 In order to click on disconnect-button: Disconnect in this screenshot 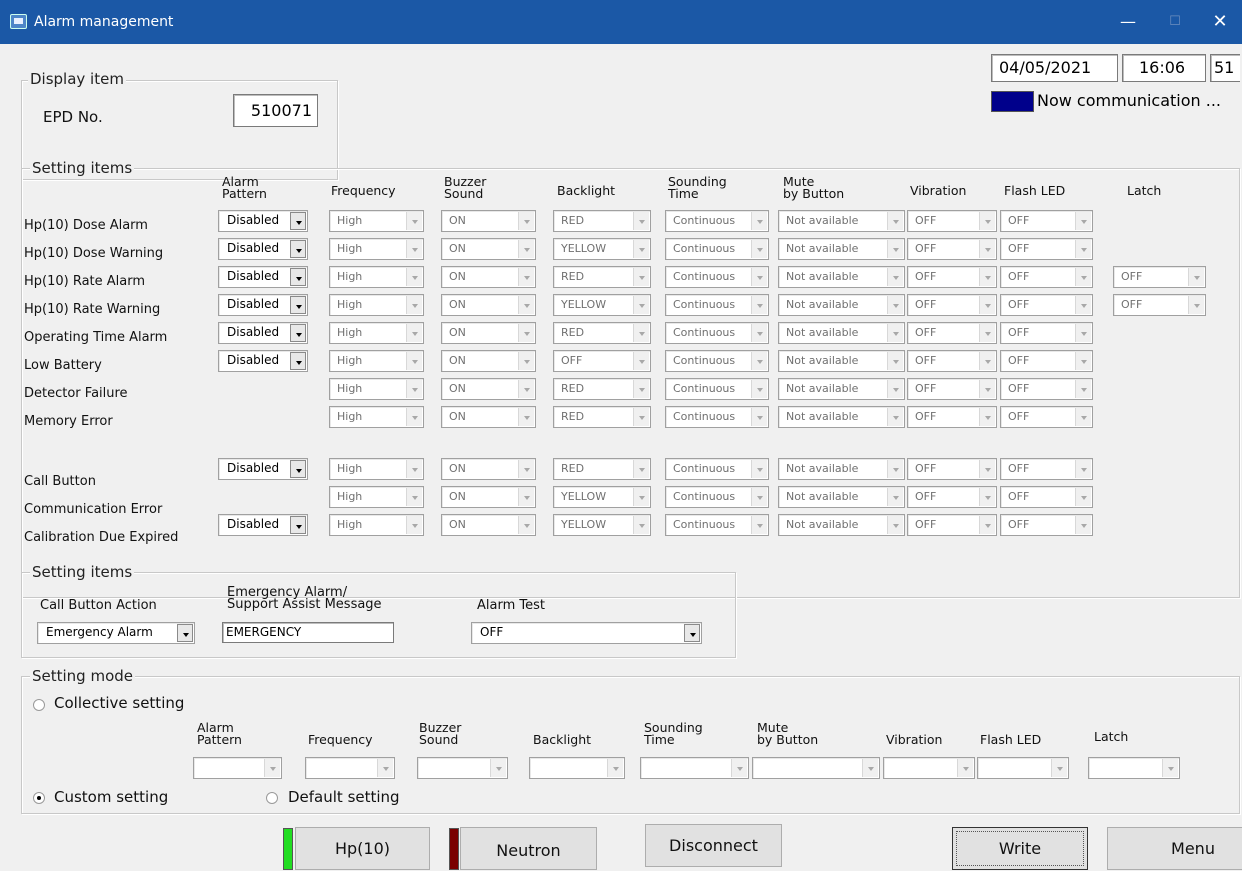, I will do `click(713, 845)`.